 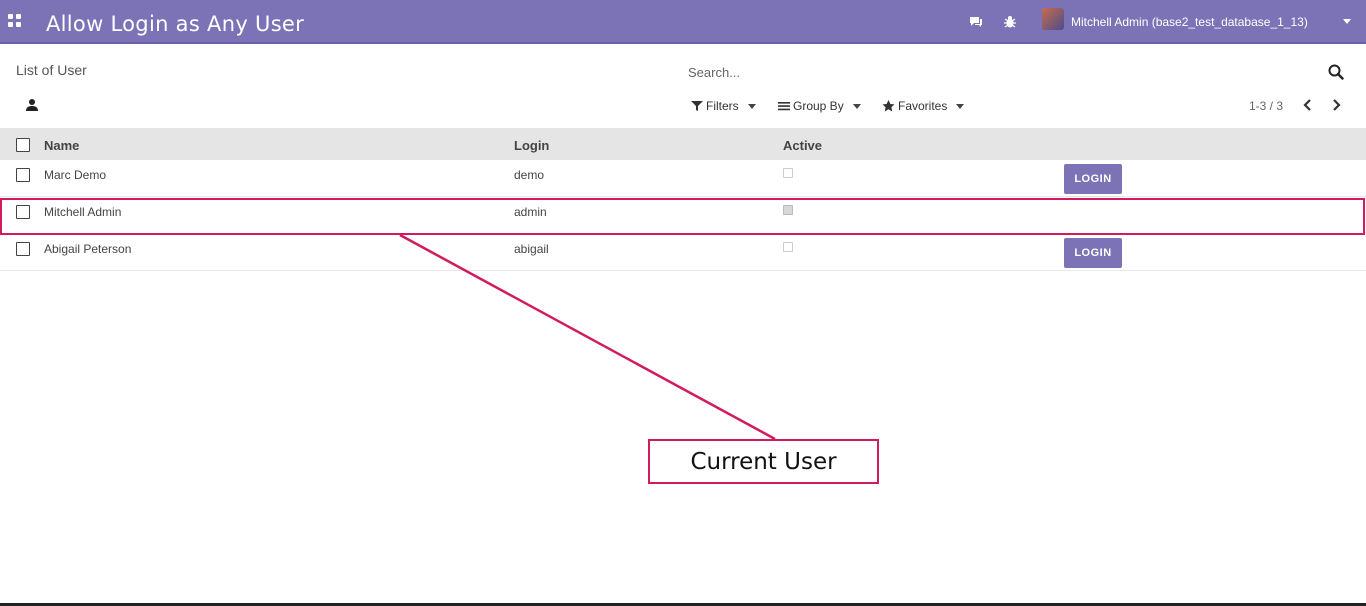 I want to click on apps-menu-icon, so click(x=15, y=21).